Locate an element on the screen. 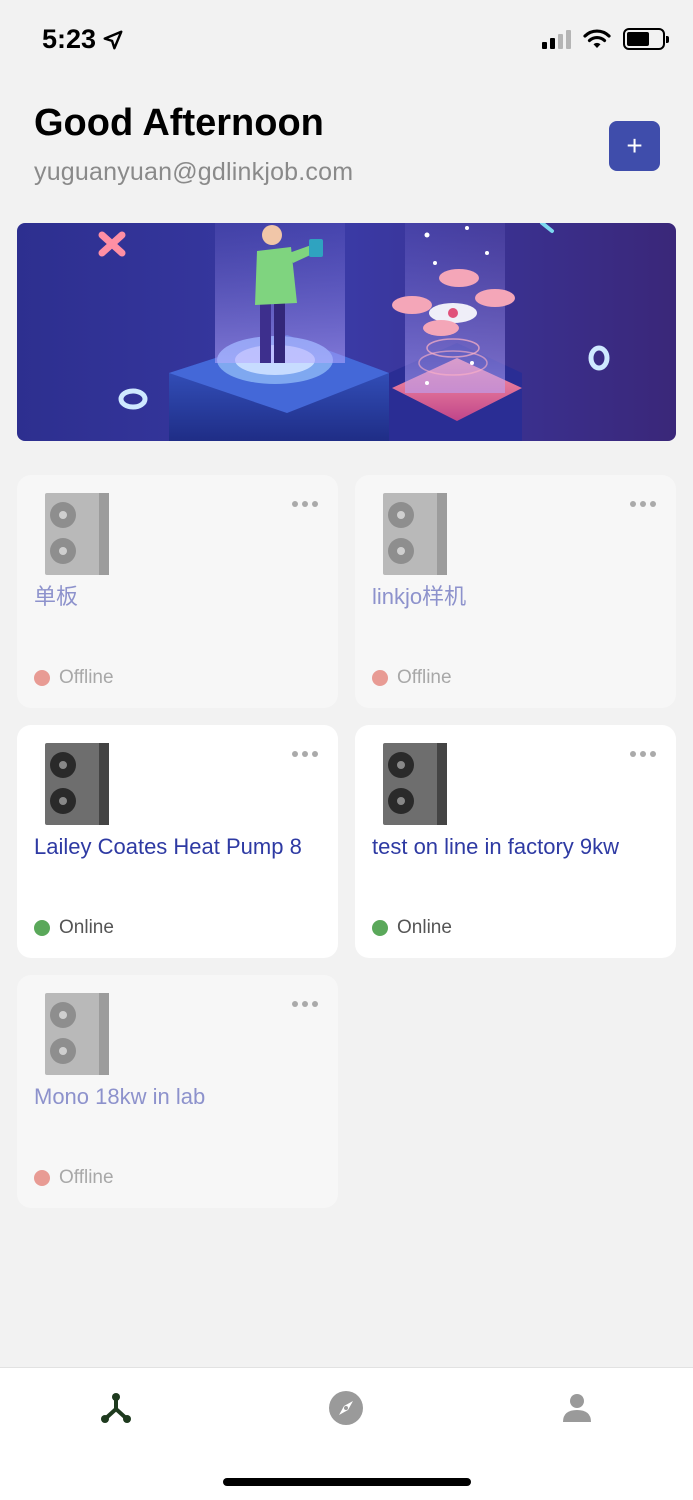 This screenshot has width=693, height=1500. user-email: yuguanyuan@gdlinkjob.com is located at coordinates (194, 172).